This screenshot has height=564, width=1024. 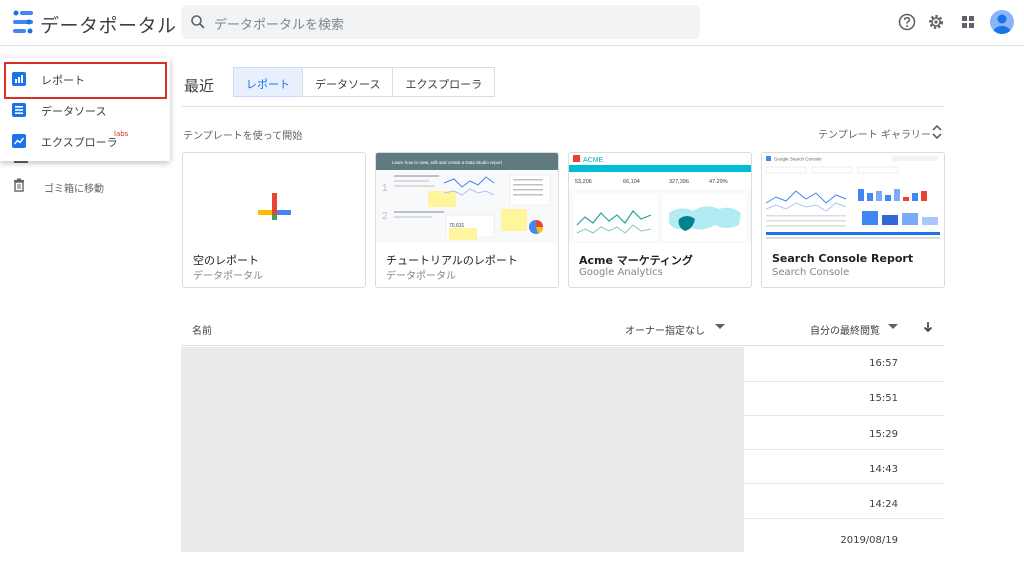 I want to click on sidebar-partial-icon, so click(x=21, y=162).